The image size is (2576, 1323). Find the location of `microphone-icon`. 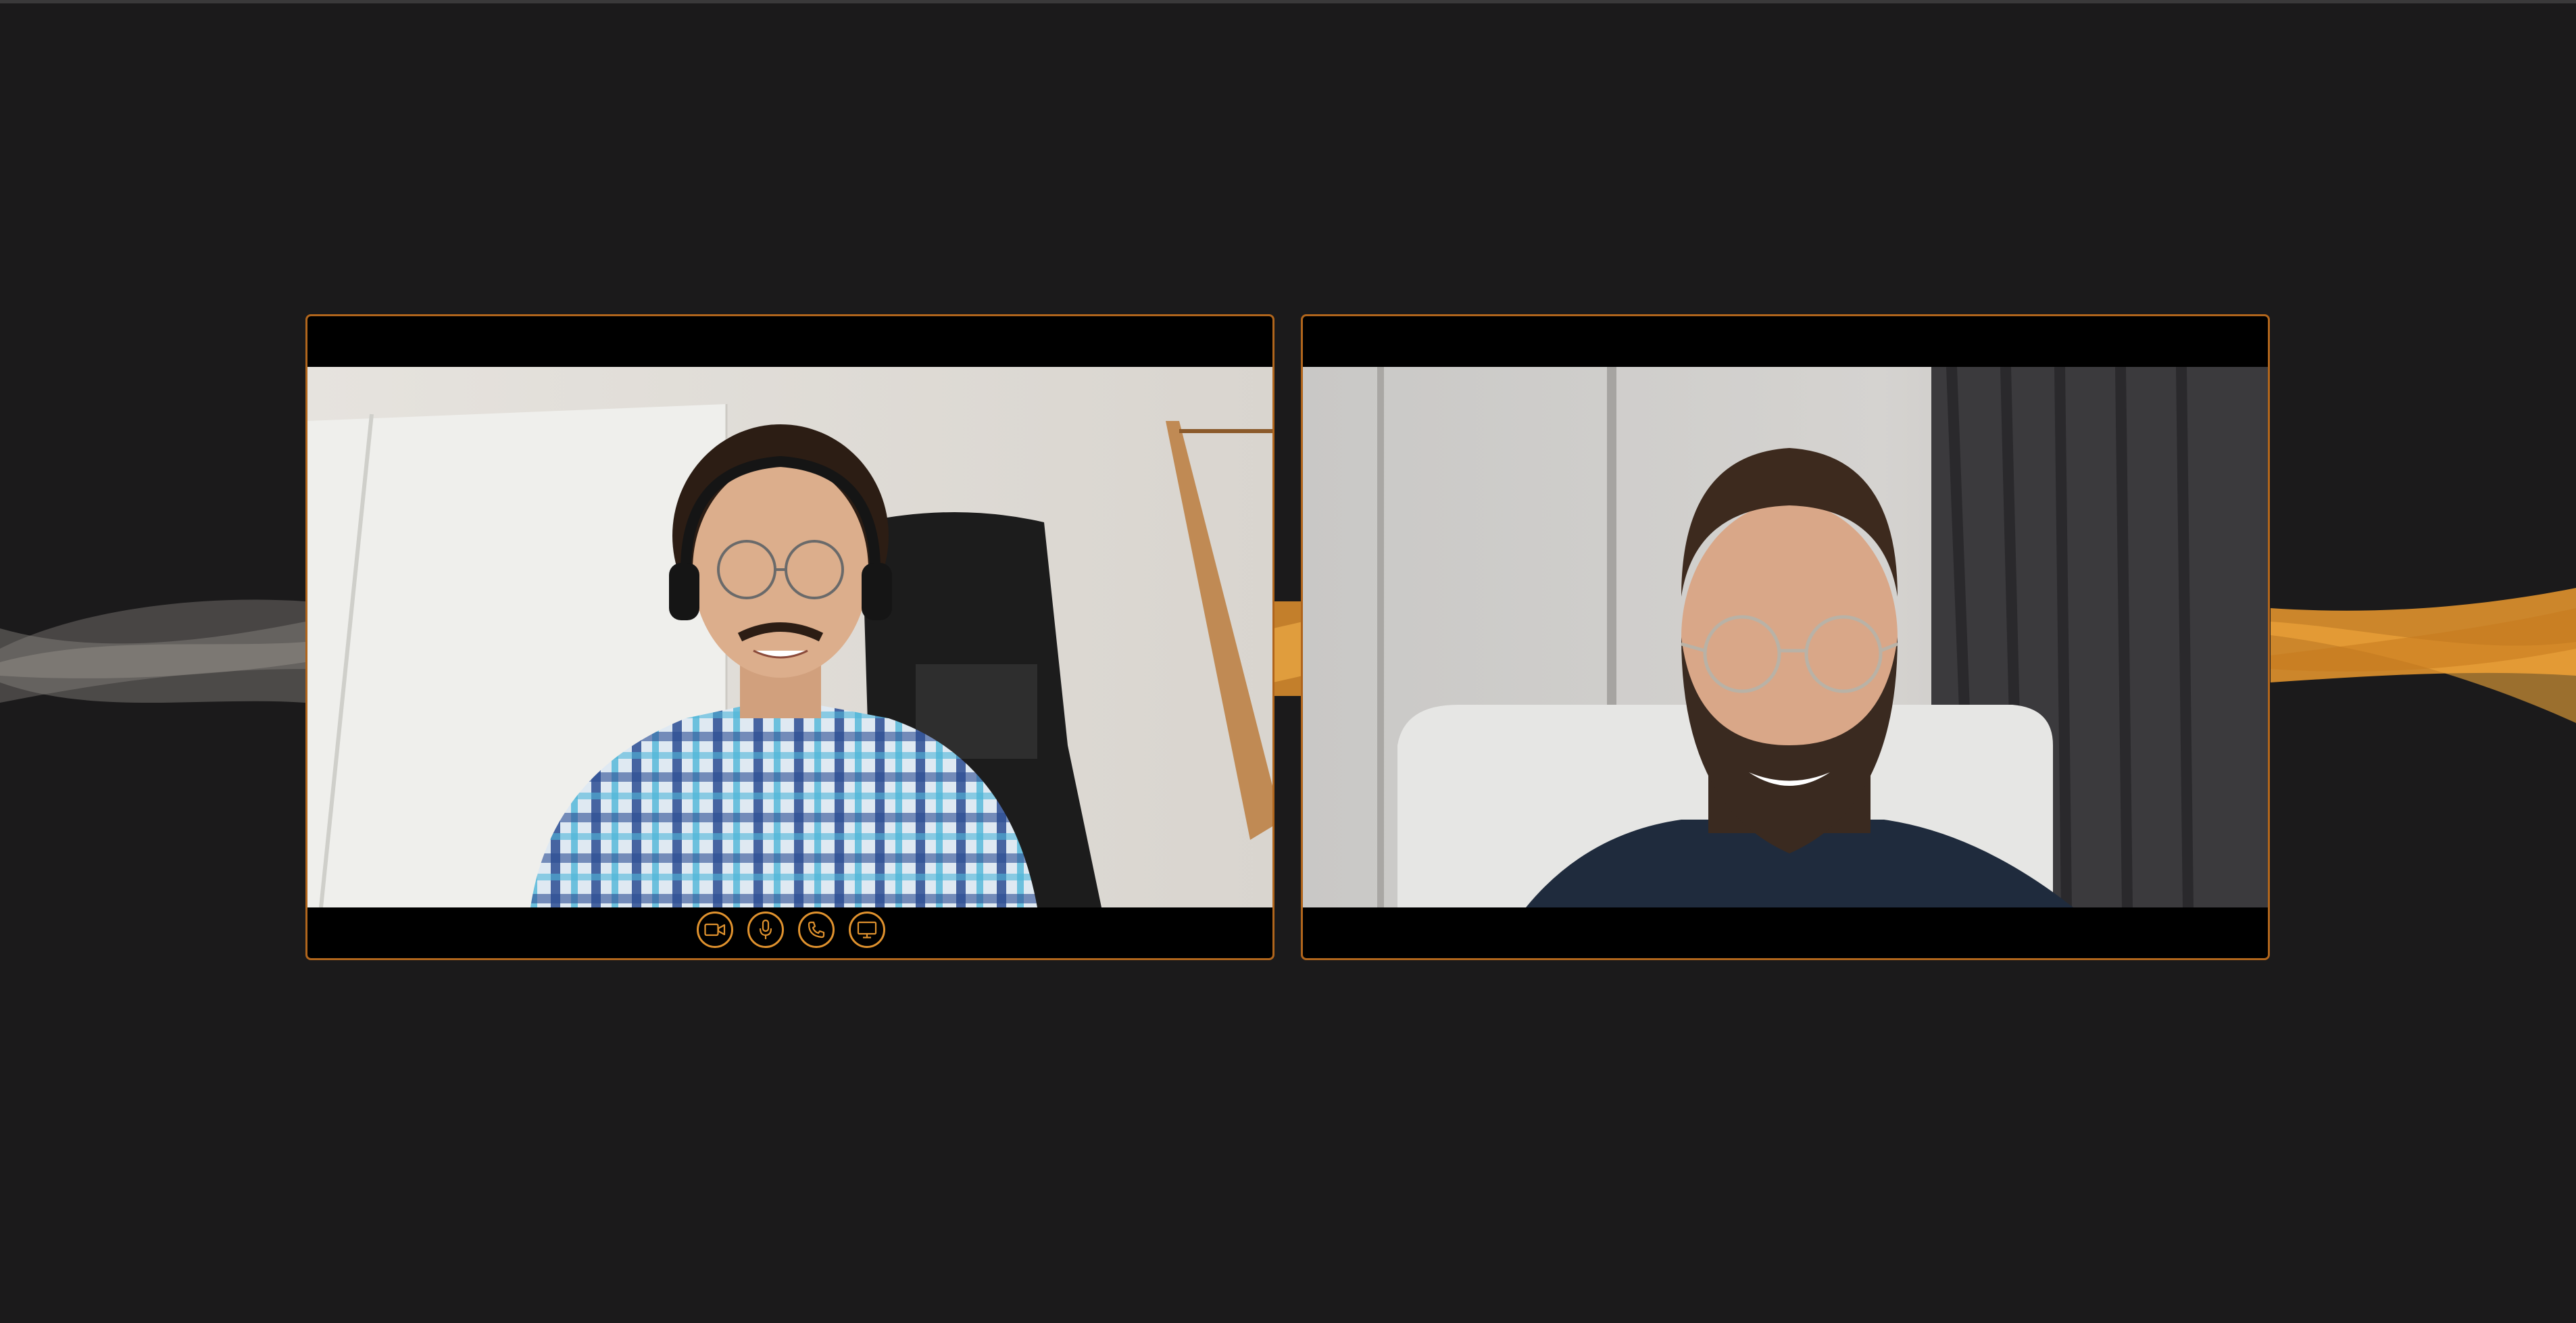

microphone-icon is located at coordinates (766, 929).